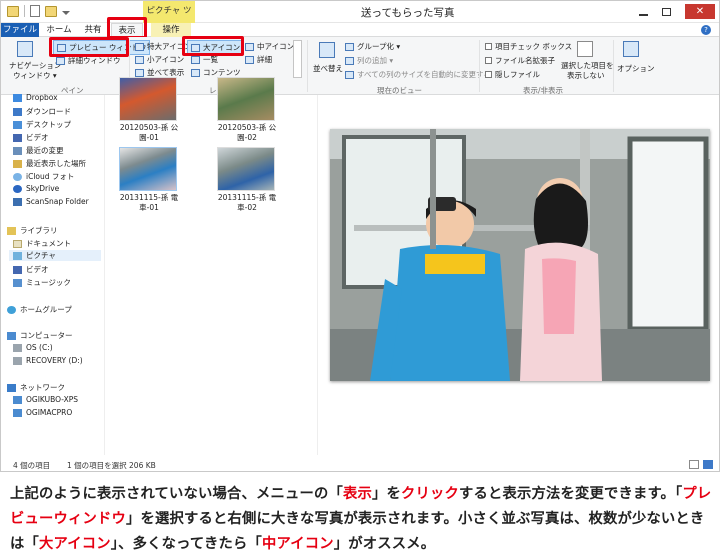 Image resolution: width=720 pixels, height=556 pixels. I want to click on dropbox-icon, so click(17, 97).